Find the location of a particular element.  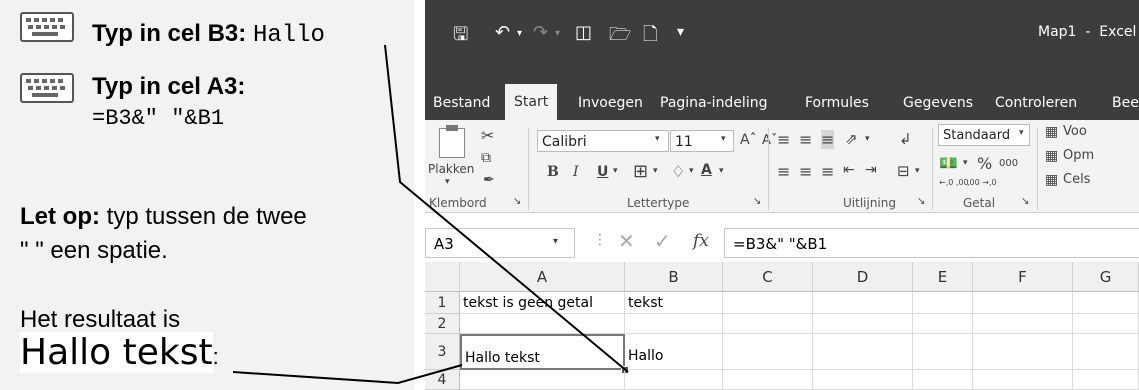

cell-b2 is located at coordinates (674, 324).